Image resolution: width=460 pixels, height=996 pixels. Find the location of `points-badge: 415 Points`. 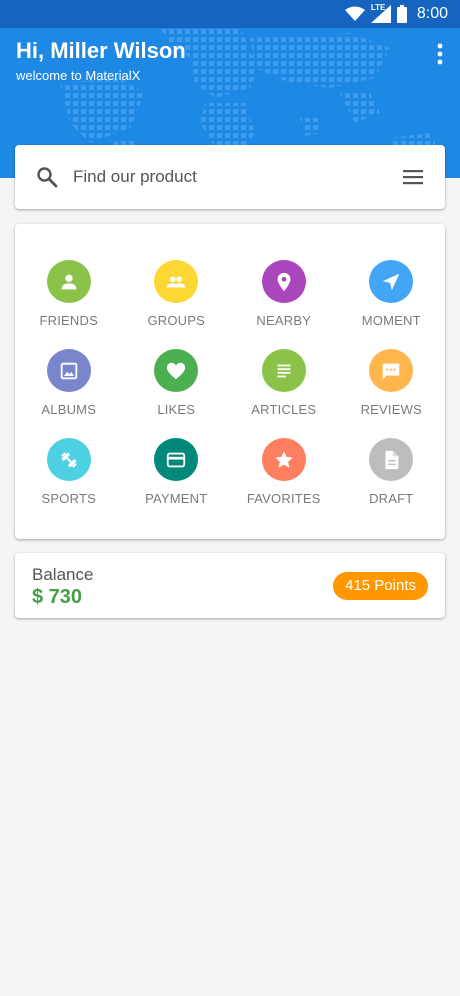

points-badge: 415 Points is located at coordinates (380, 586).